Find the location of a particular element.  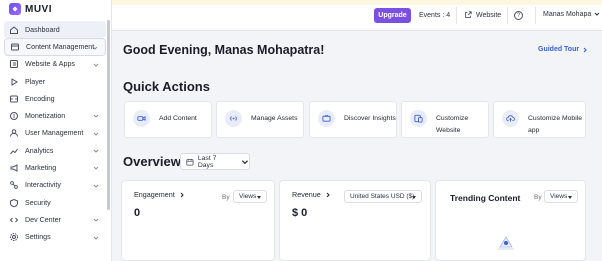

muvi-logo-icon is located at coordinates (15, 9).